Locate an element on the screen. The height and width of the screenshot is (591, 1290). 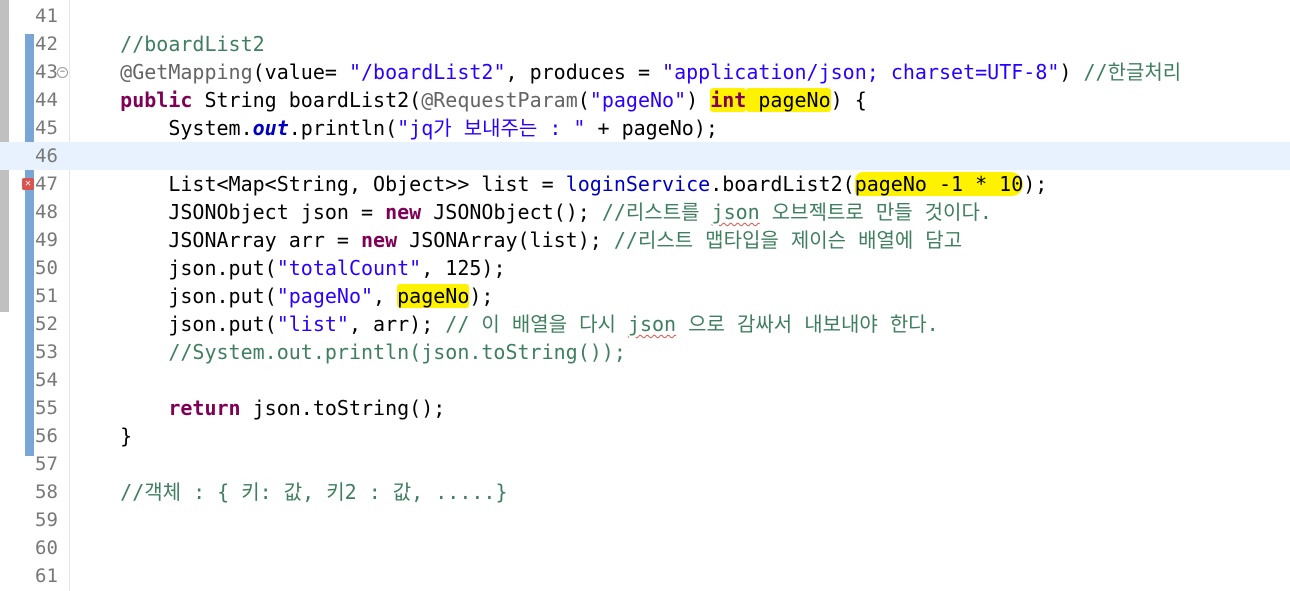
line-number: 42 is located at coordinates (46, 44).